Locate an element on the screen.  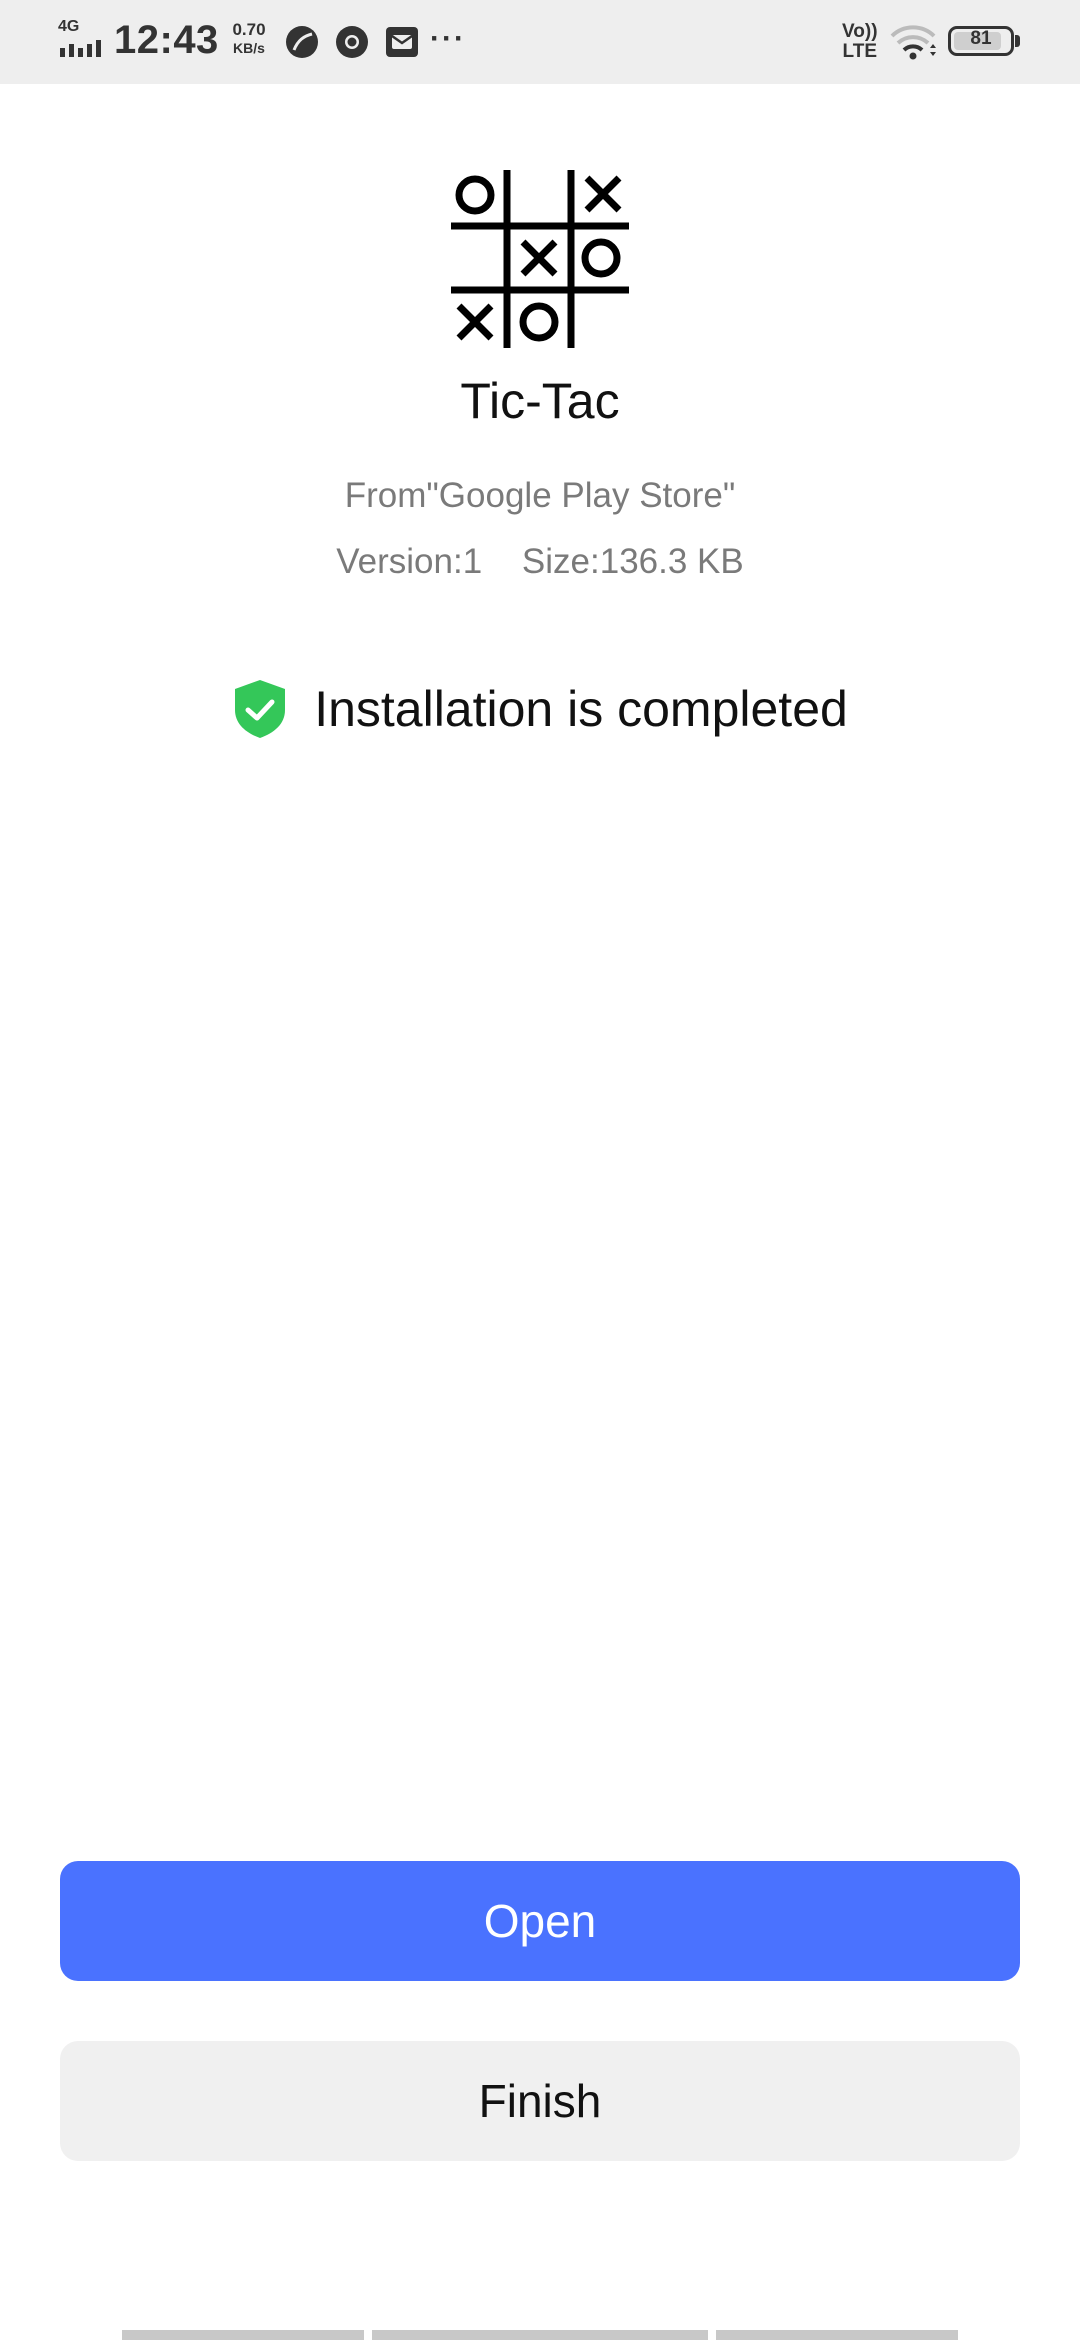
network-speed-value: 0.70 is located at coordinates (249, 29).